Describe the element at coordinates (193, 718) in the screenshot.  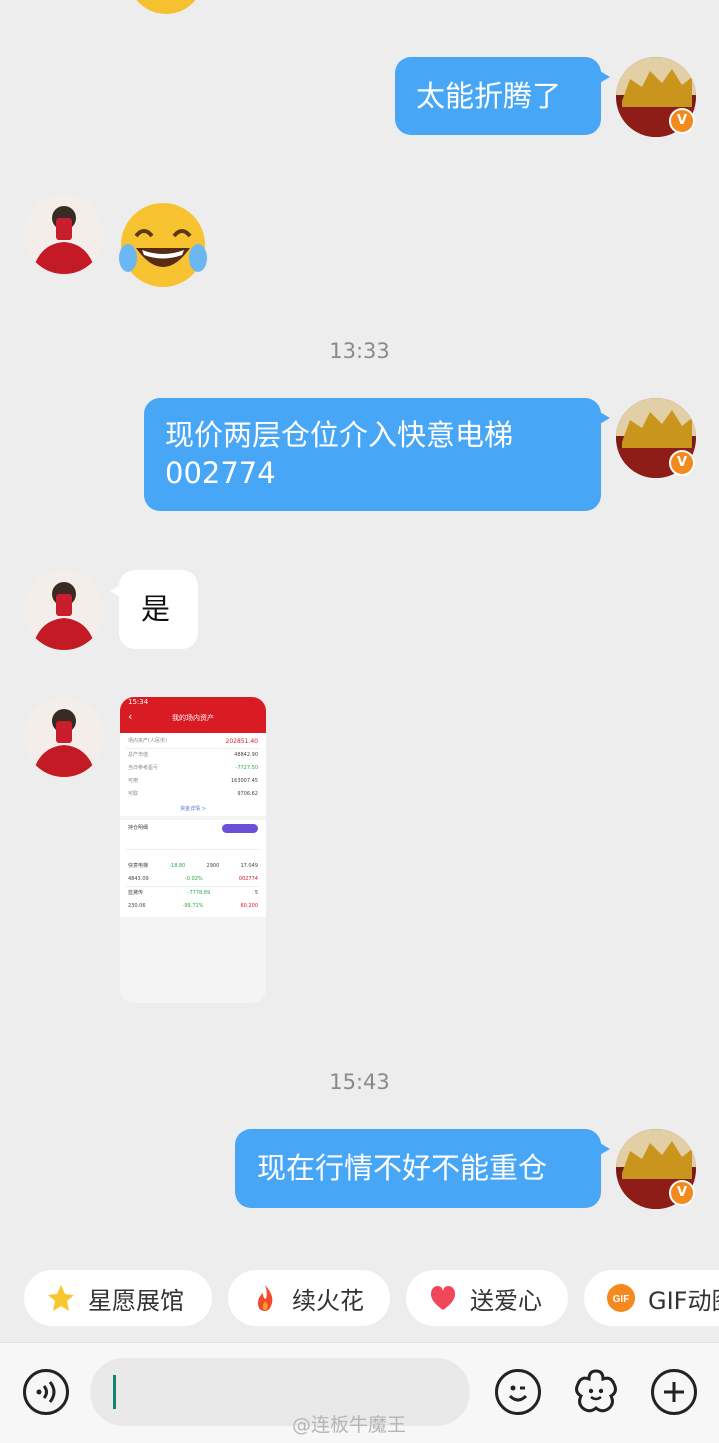
I see `screenshot-title: 我的场内资产` at that location.